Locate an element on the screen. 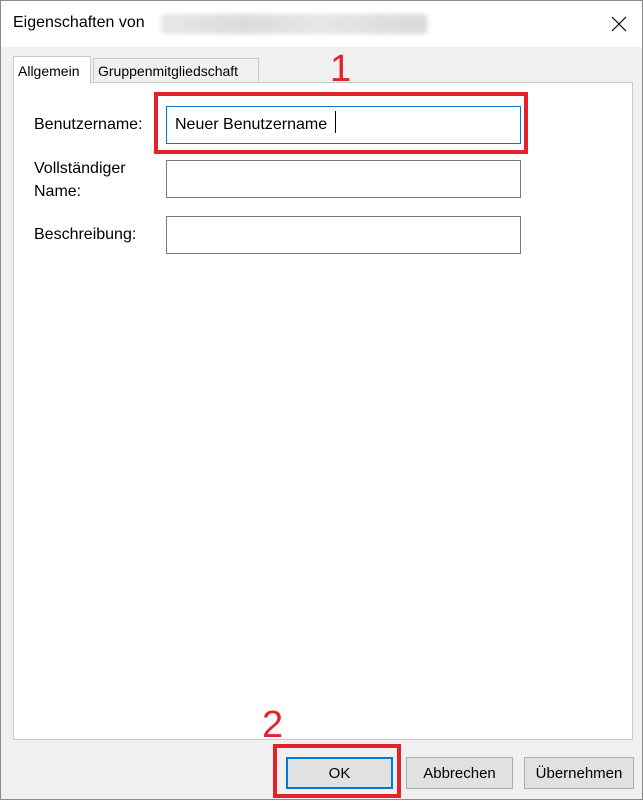  annotation-number-1: 1 is located at coordinates (341, 69).